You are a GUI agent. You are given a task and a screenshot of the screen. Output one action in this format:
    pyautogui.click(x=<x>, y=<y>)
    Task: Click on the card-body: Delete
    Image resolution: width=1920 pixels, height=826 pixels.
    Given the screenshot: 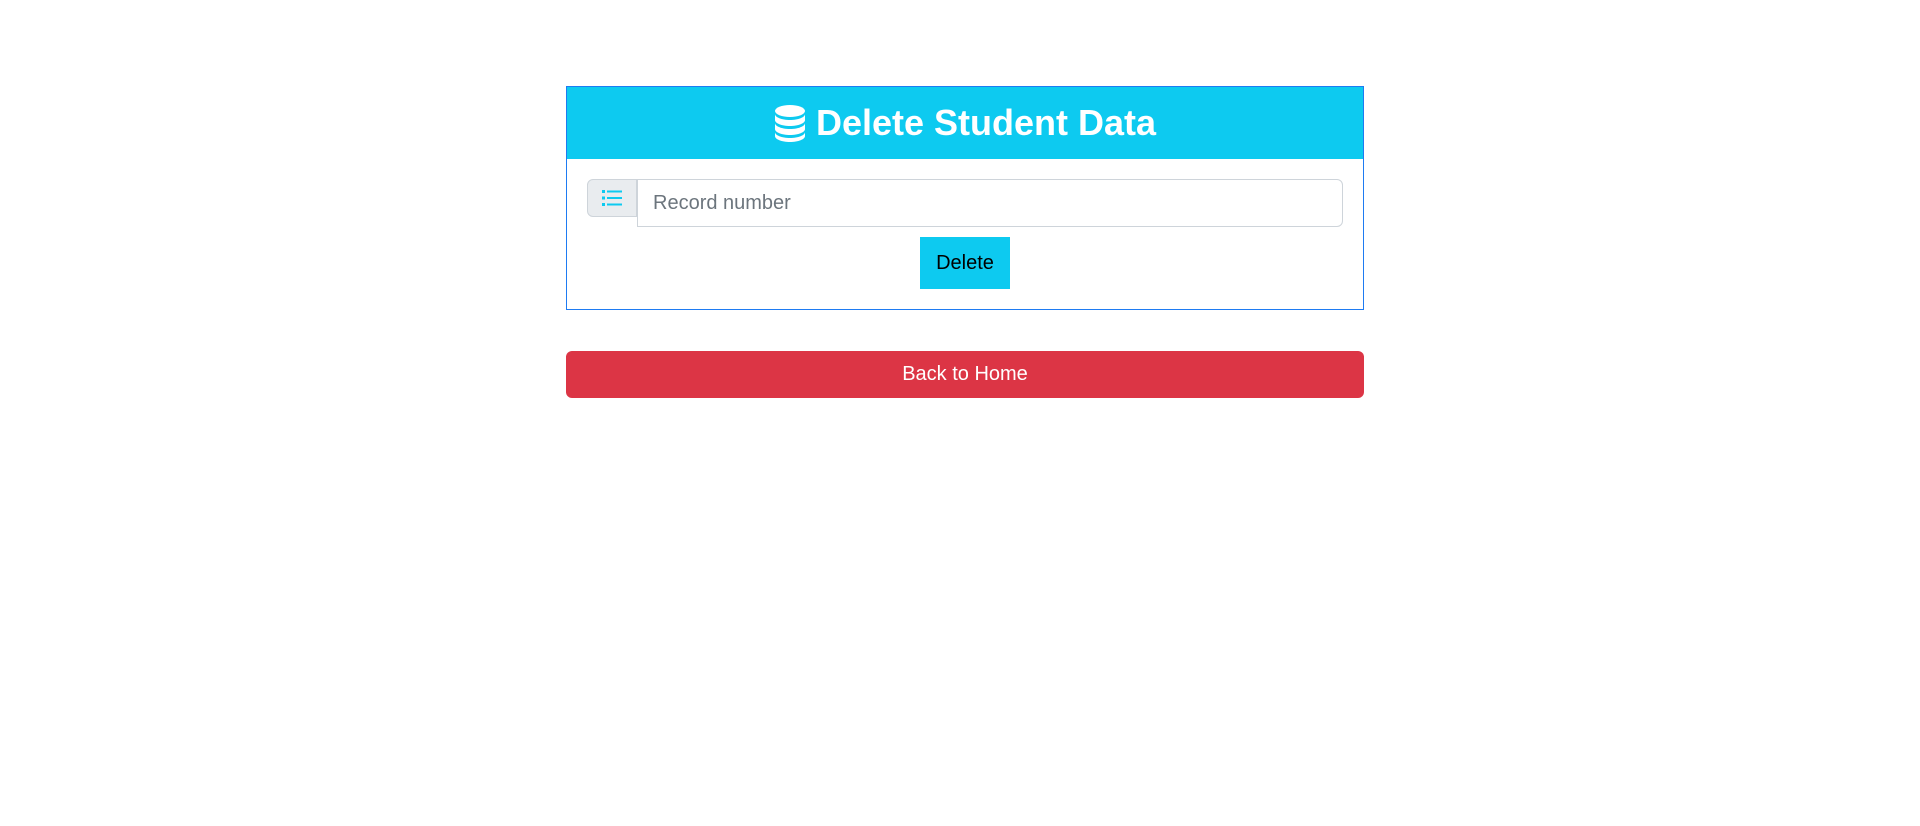 What is the action you would take?
    pyautogui.click(x=965, y=224)
    